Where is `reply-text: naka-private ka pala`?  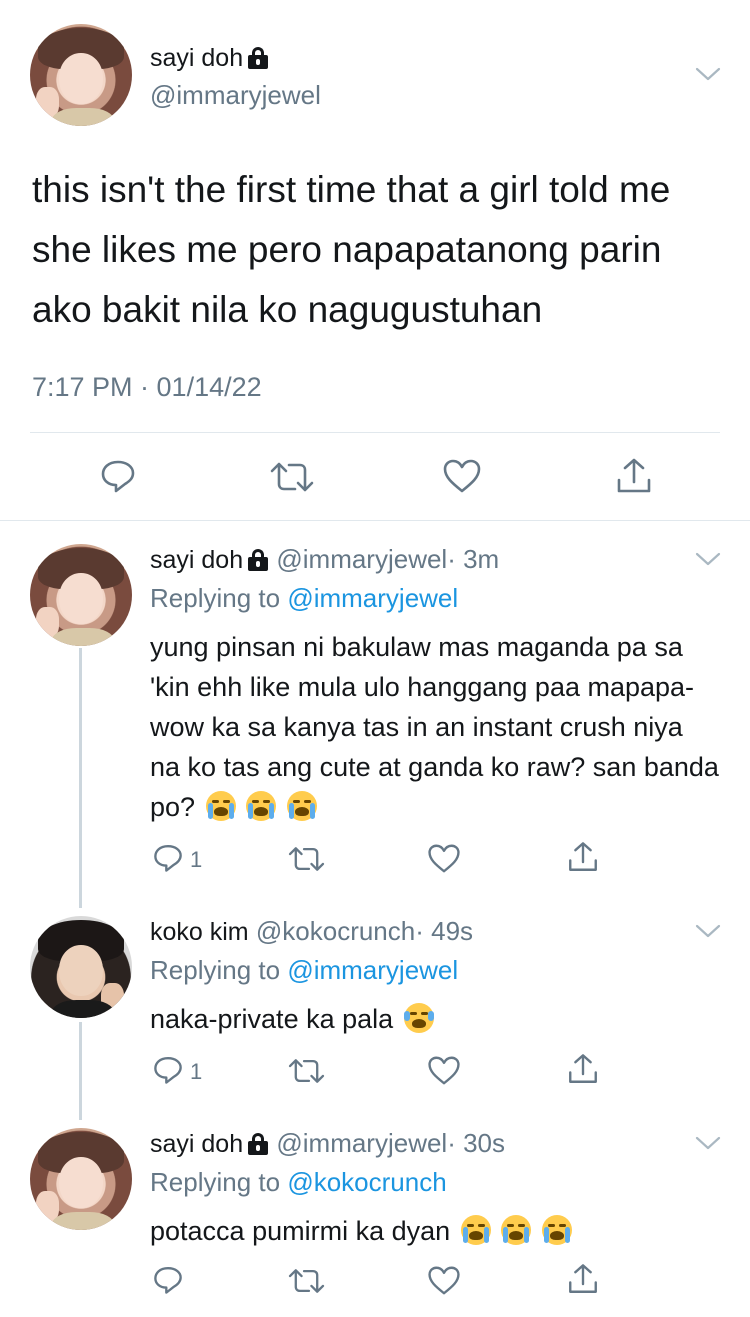
reply-text: naka-private ka pala is located at coordinates (435, 1019).